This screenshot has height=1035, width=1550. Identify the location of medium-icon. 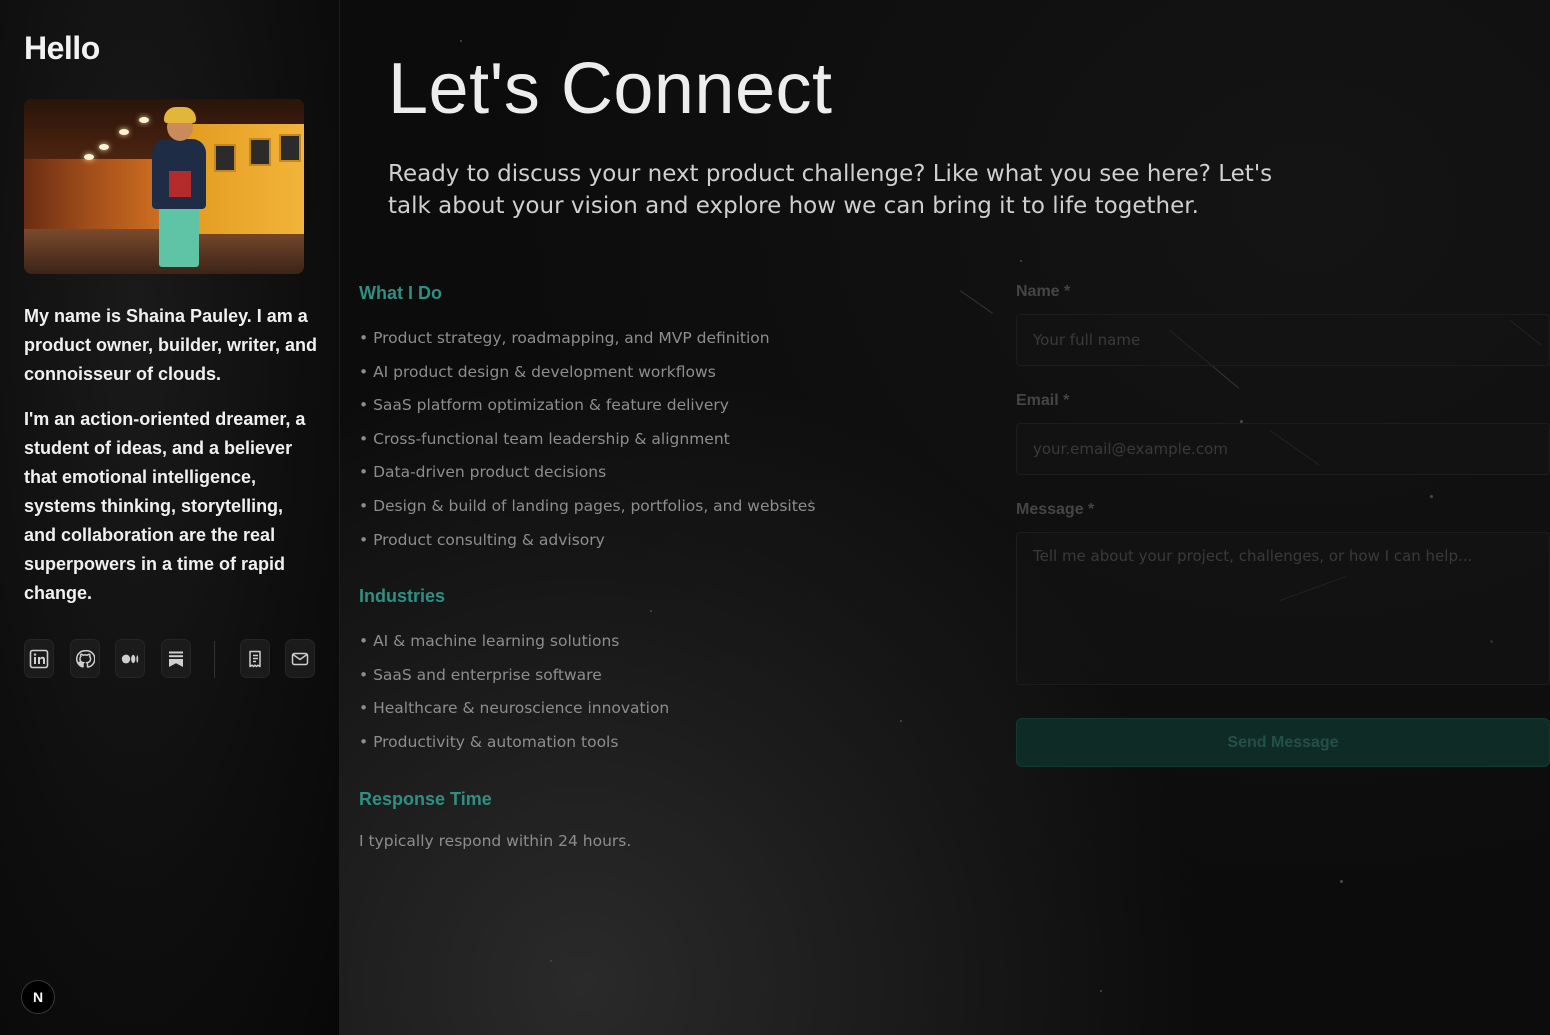
(130, 658).